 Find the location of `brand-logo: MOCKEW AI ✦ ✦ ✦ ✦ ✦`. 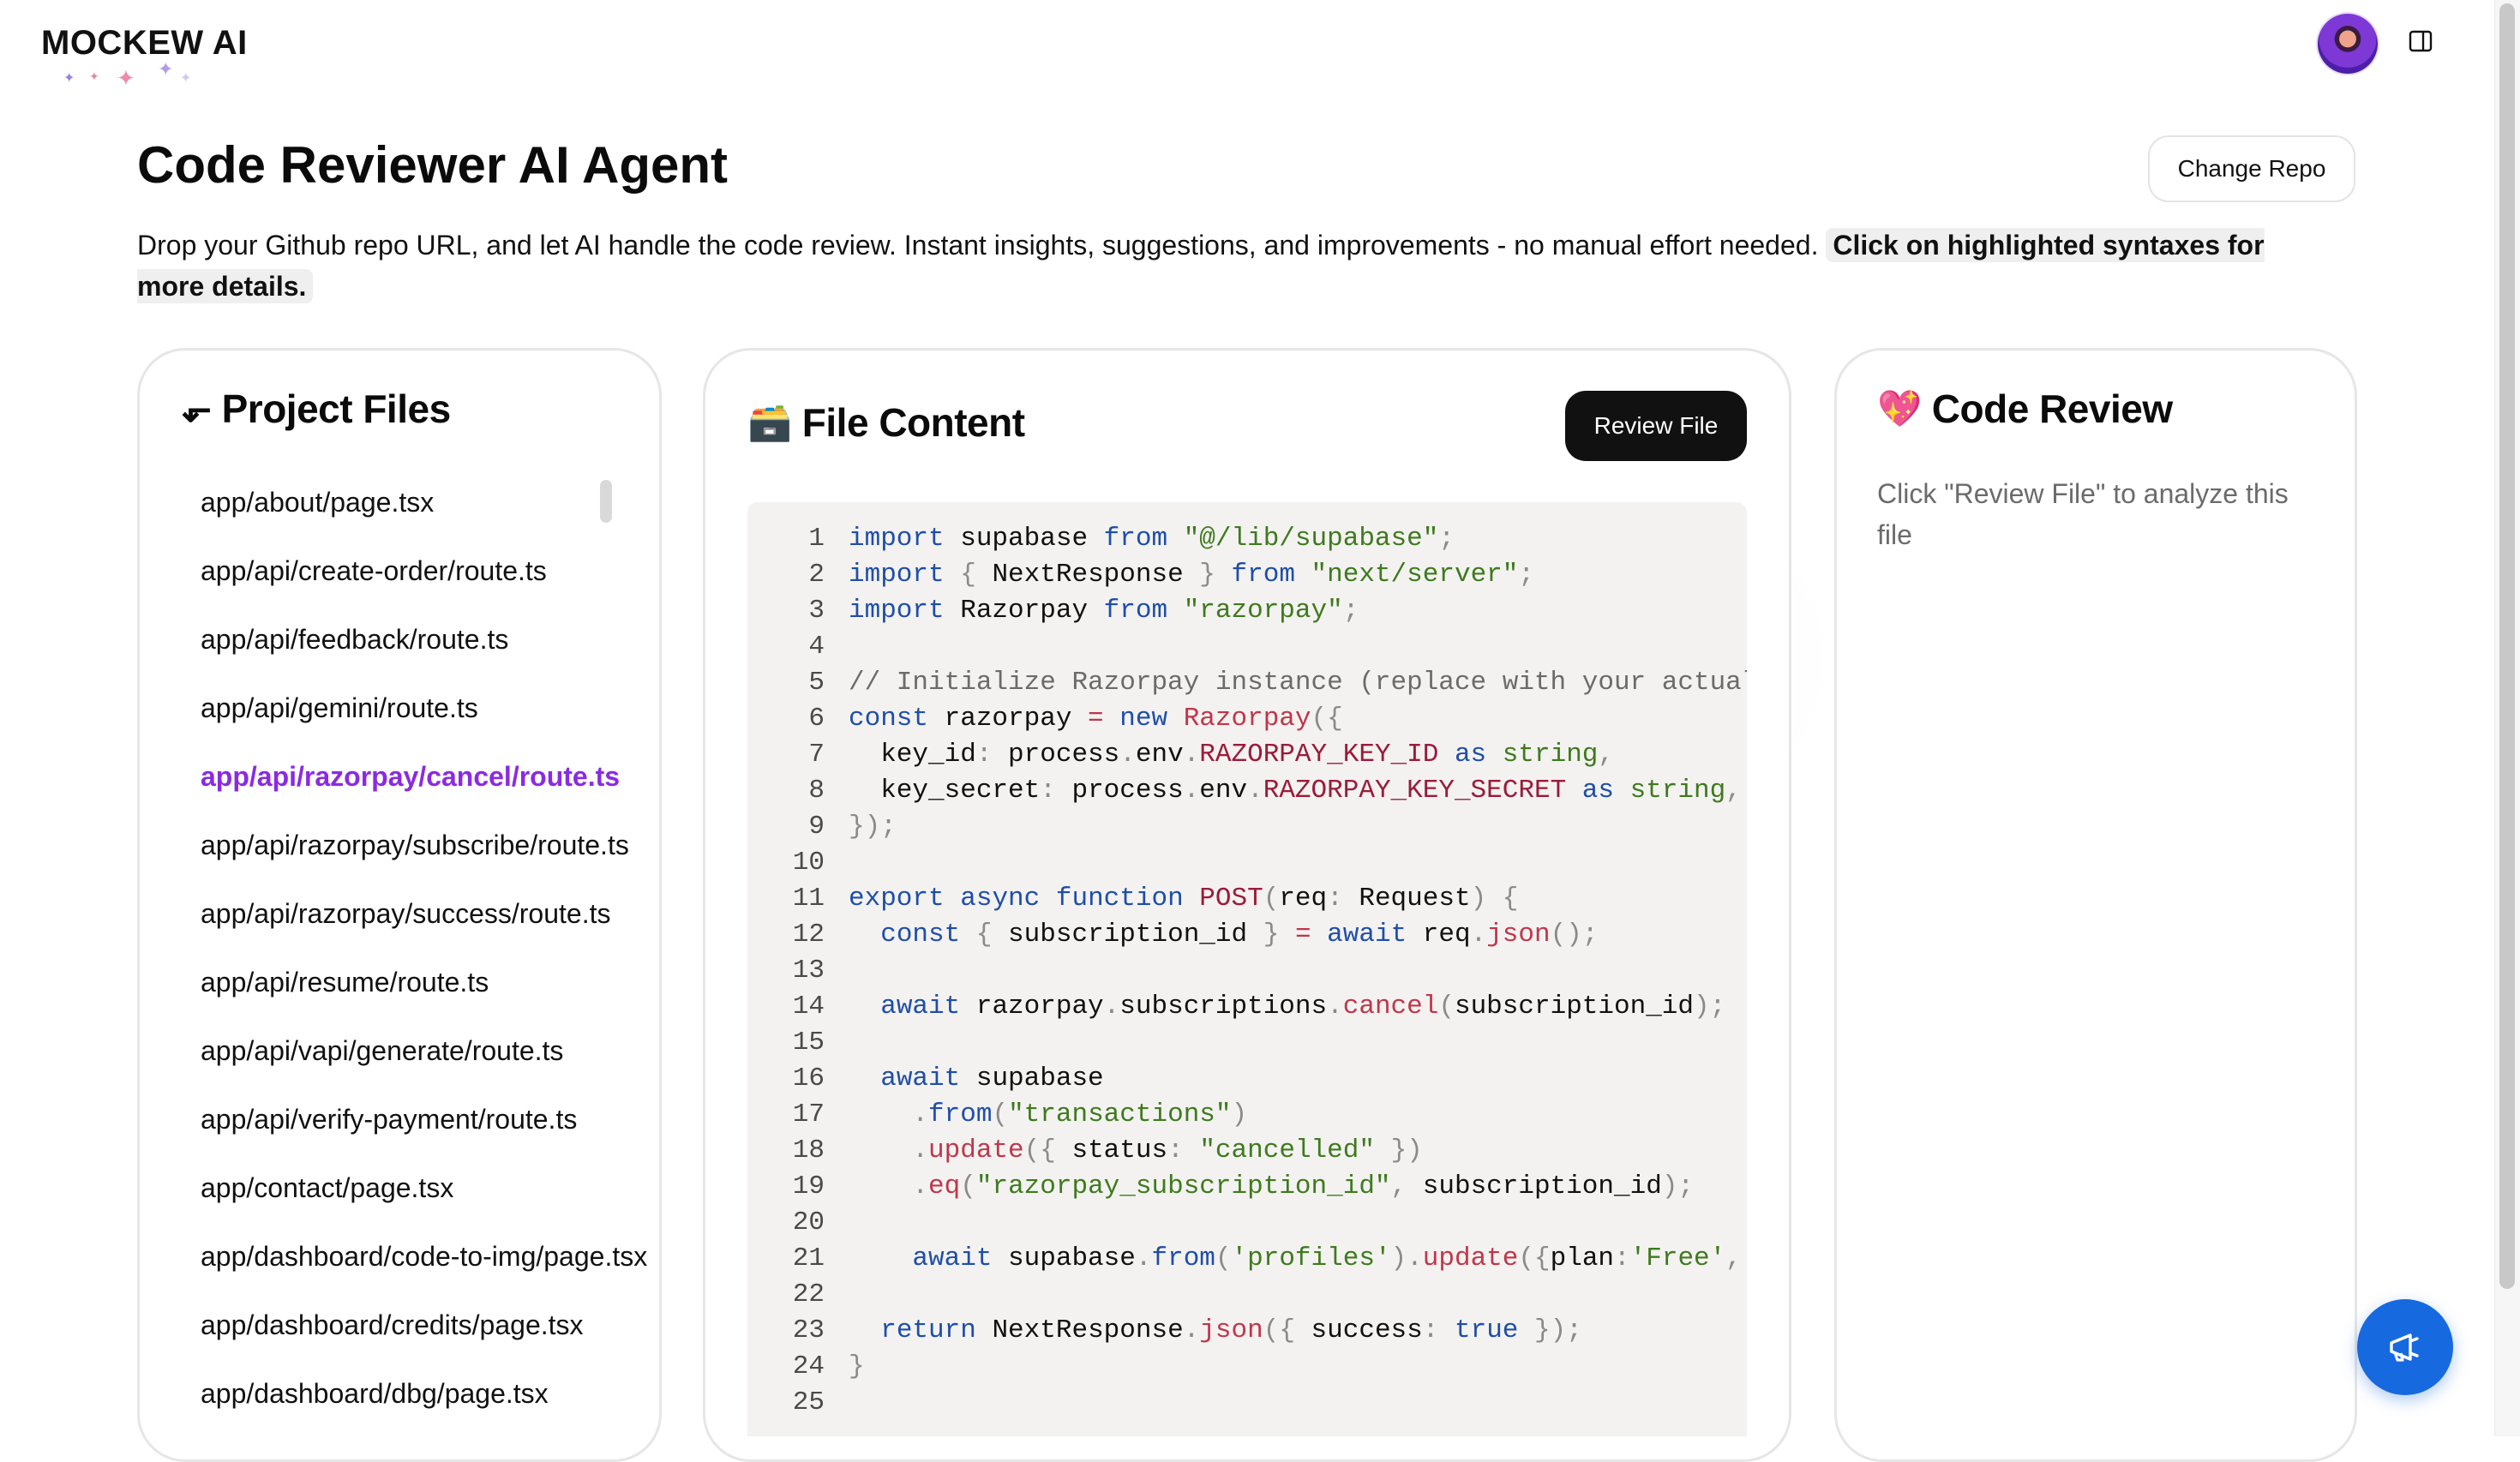

brand-logo: MOCKEW AI ✦ ✦ ✦ ✦ ✦ is located at coordinates (161, 55).